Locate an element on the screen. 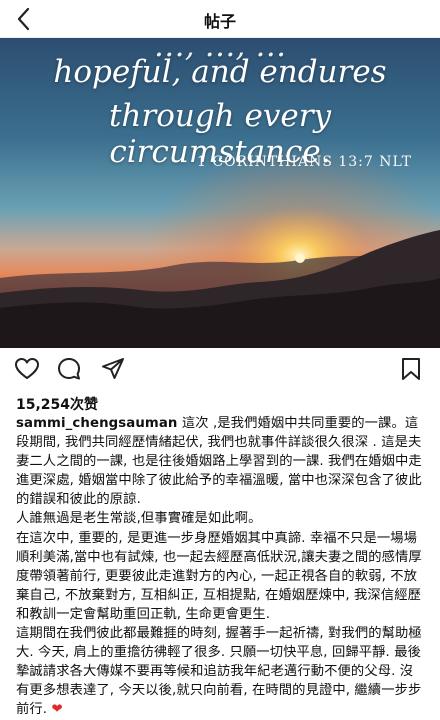 Image resolution: width=440 pixels, height=720 pixels. top-bar: 帖子 is located at coordinates (220, 19).